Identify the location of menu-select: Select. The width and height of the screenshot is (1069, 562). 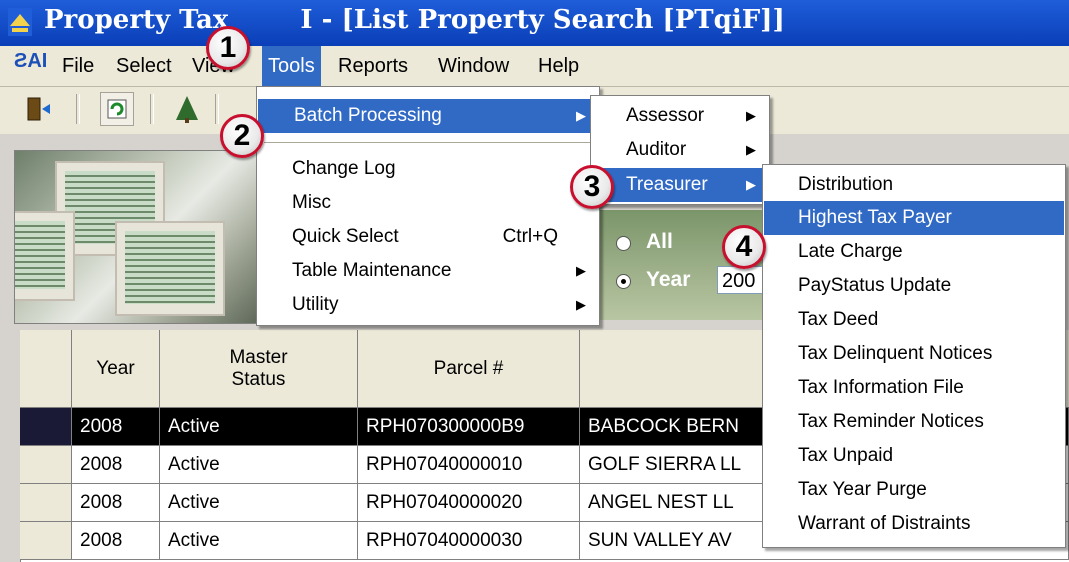
(144, 66).